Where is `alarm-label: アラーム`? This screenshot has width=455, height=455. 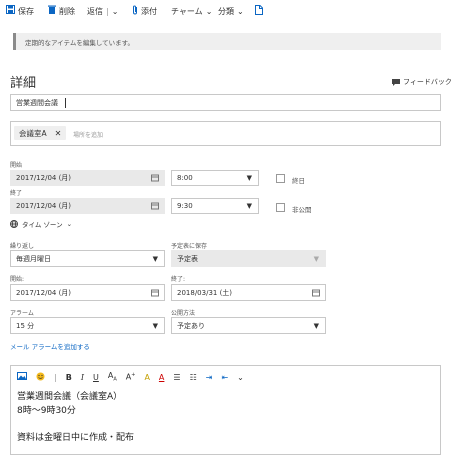
alarm-label: アラーム is located at coordinates (22, 313).